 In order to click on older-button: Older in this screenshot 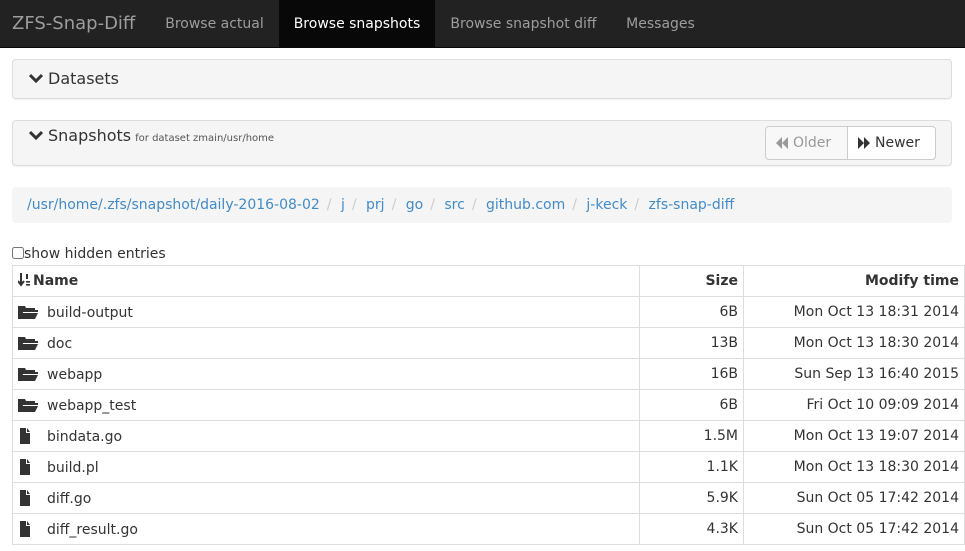, I will do `click(806, 143)`.